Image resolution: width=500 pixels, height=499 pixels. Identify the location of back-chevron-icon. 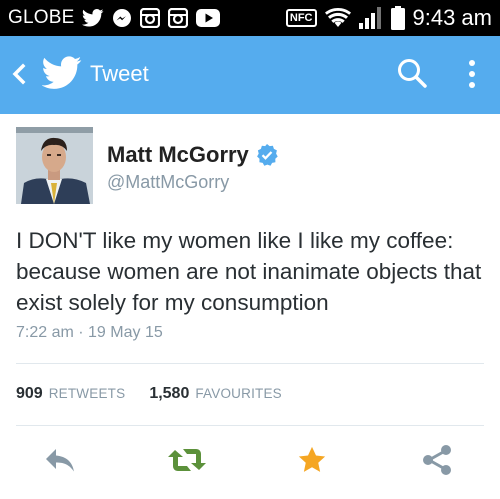
(19, 74).